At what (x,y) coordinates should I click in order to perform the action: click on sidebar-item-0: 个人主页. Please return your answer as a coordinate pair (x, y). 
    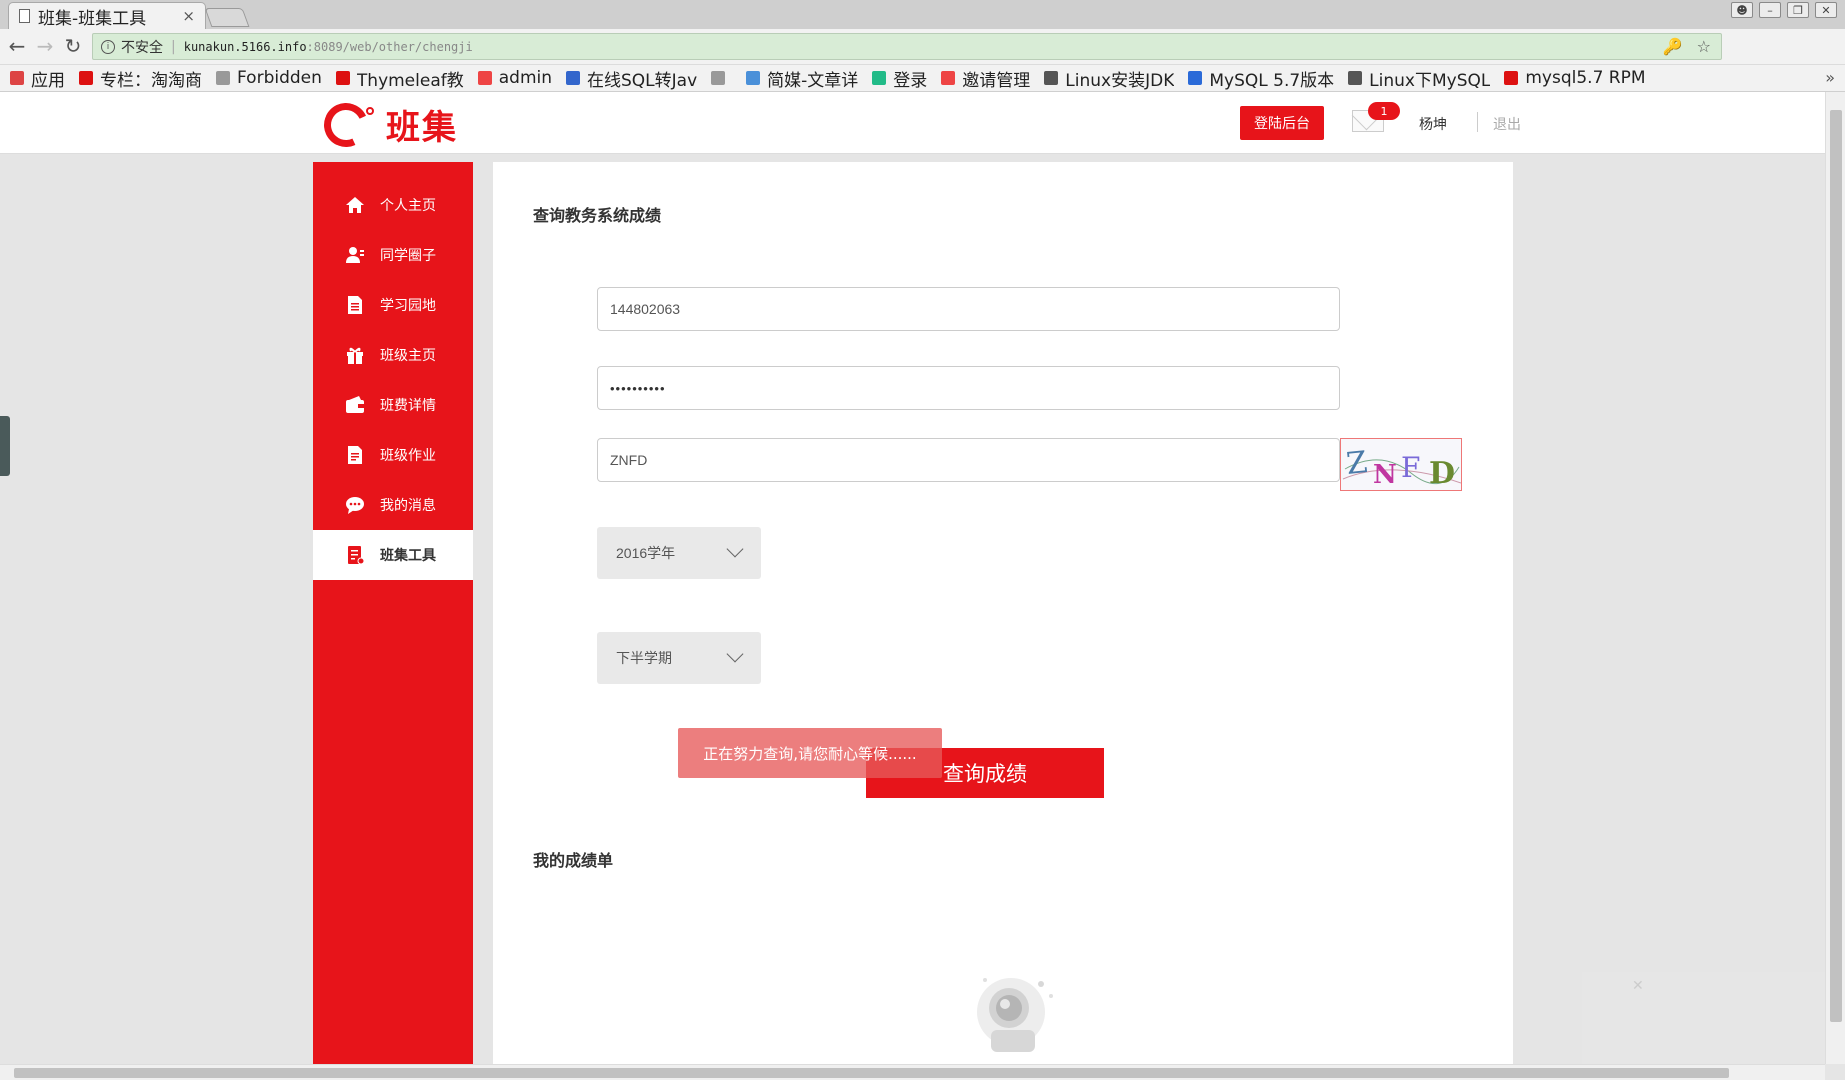
    Looking at the image, I should click on (393, 205).